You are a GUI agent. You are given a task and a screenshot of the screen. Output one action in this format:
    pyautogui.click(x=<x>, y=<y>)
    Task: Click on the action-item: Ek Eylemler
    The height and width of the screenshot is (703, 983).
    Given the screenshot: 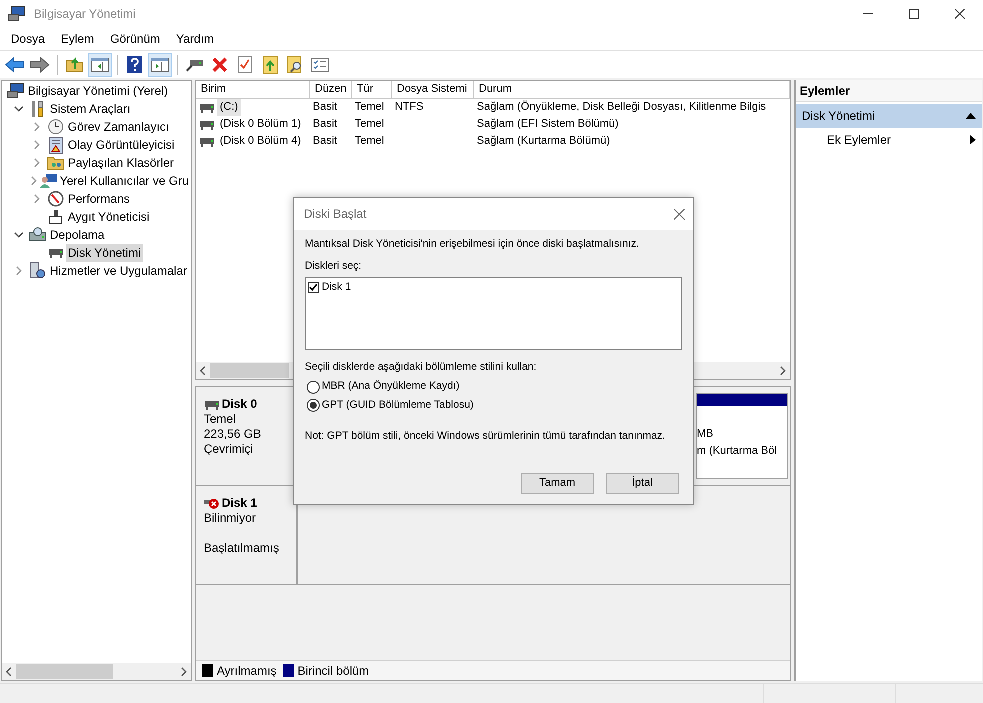 What is the action you would take?
    pyautogui.click(x=889, y=140)
    